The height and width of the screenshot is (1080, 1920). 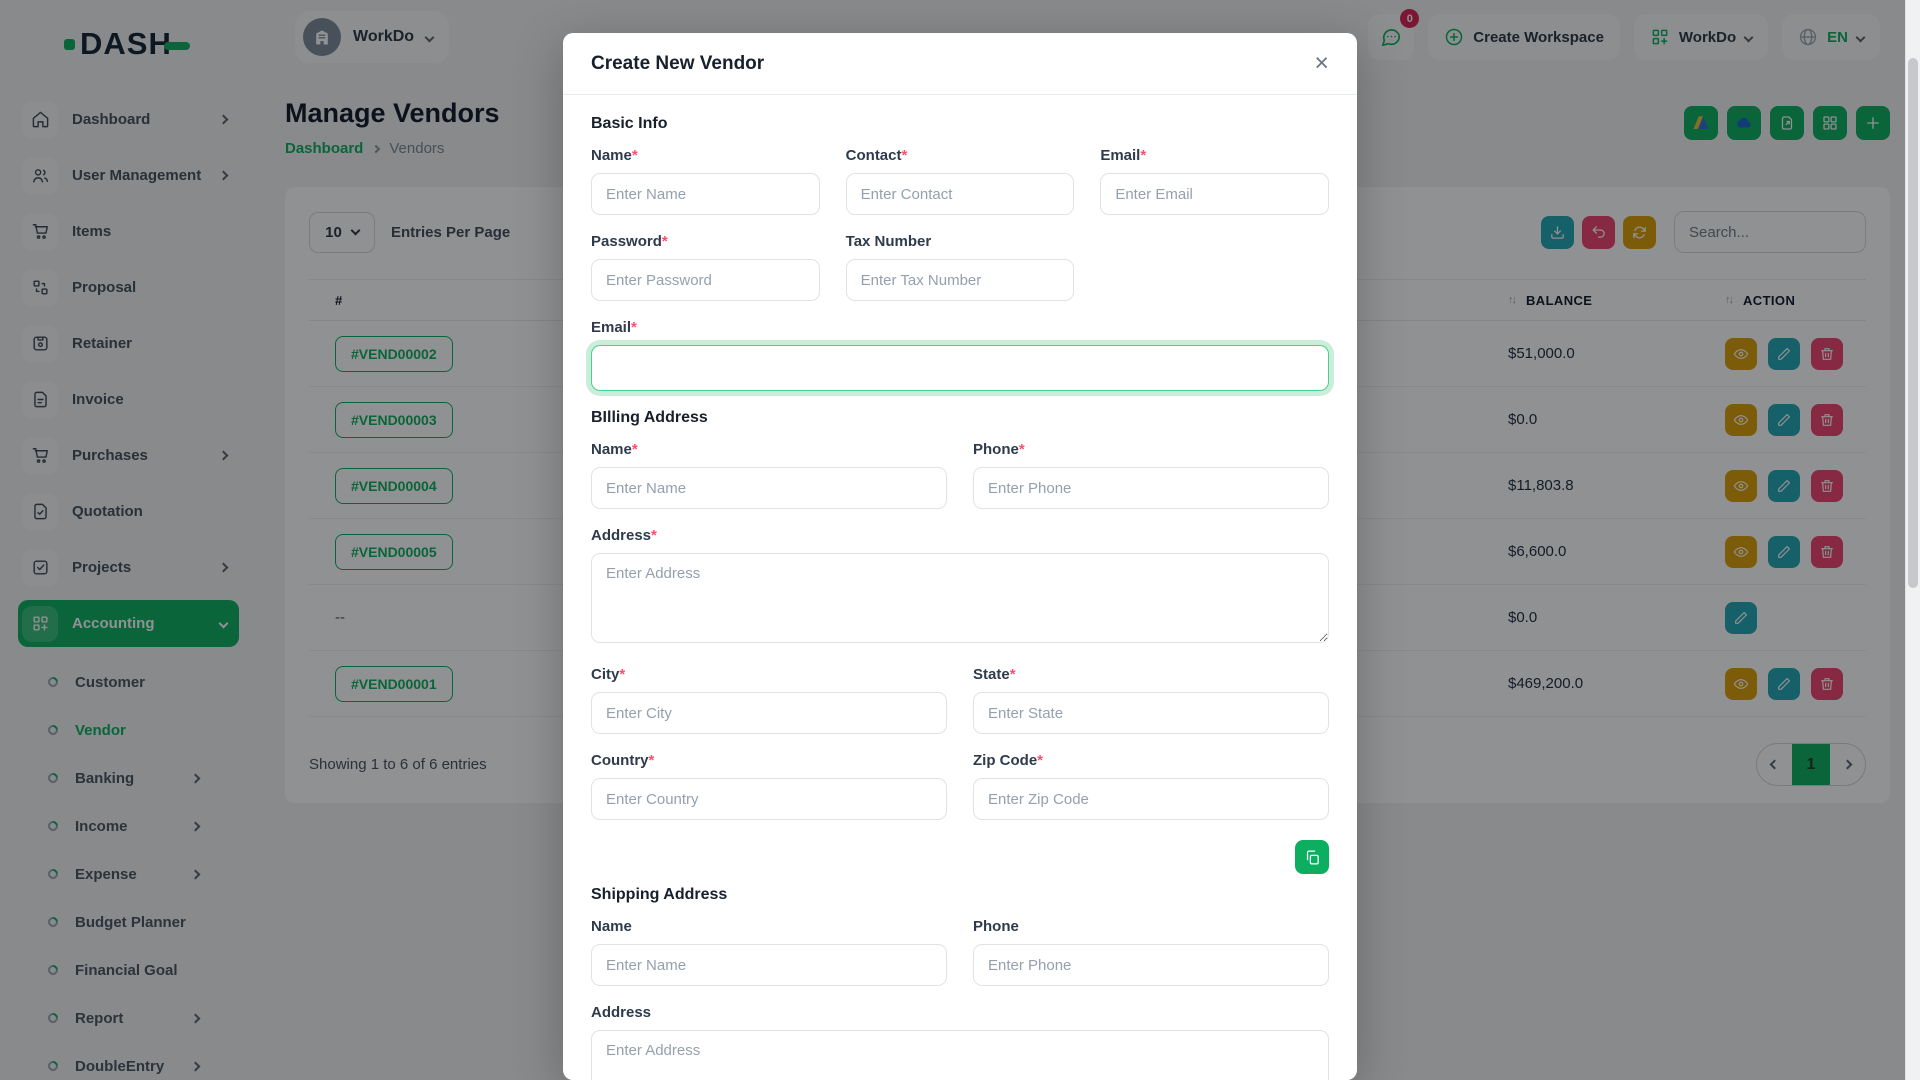 I want to click on section-billing-address: BIlling Address, so click(x=649, y=417).